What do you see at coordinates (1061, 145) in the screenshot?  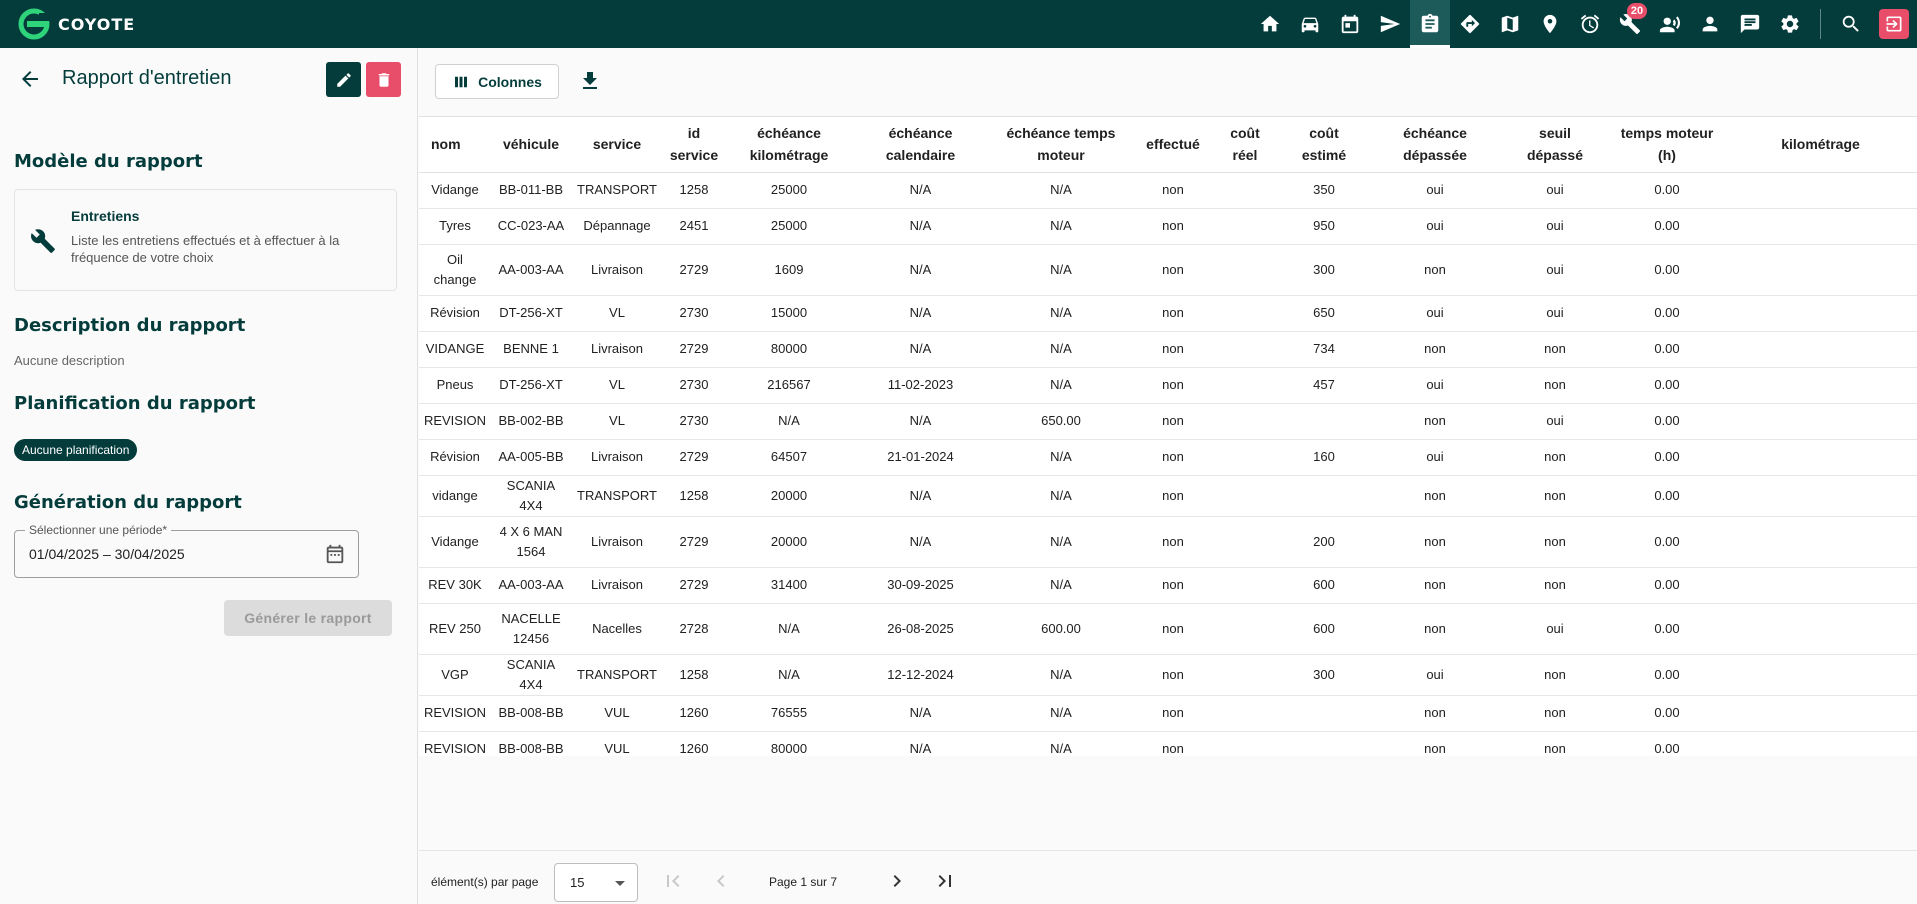 I see `column-header: échéance temps moteur` at bounding box center [1061, 145].